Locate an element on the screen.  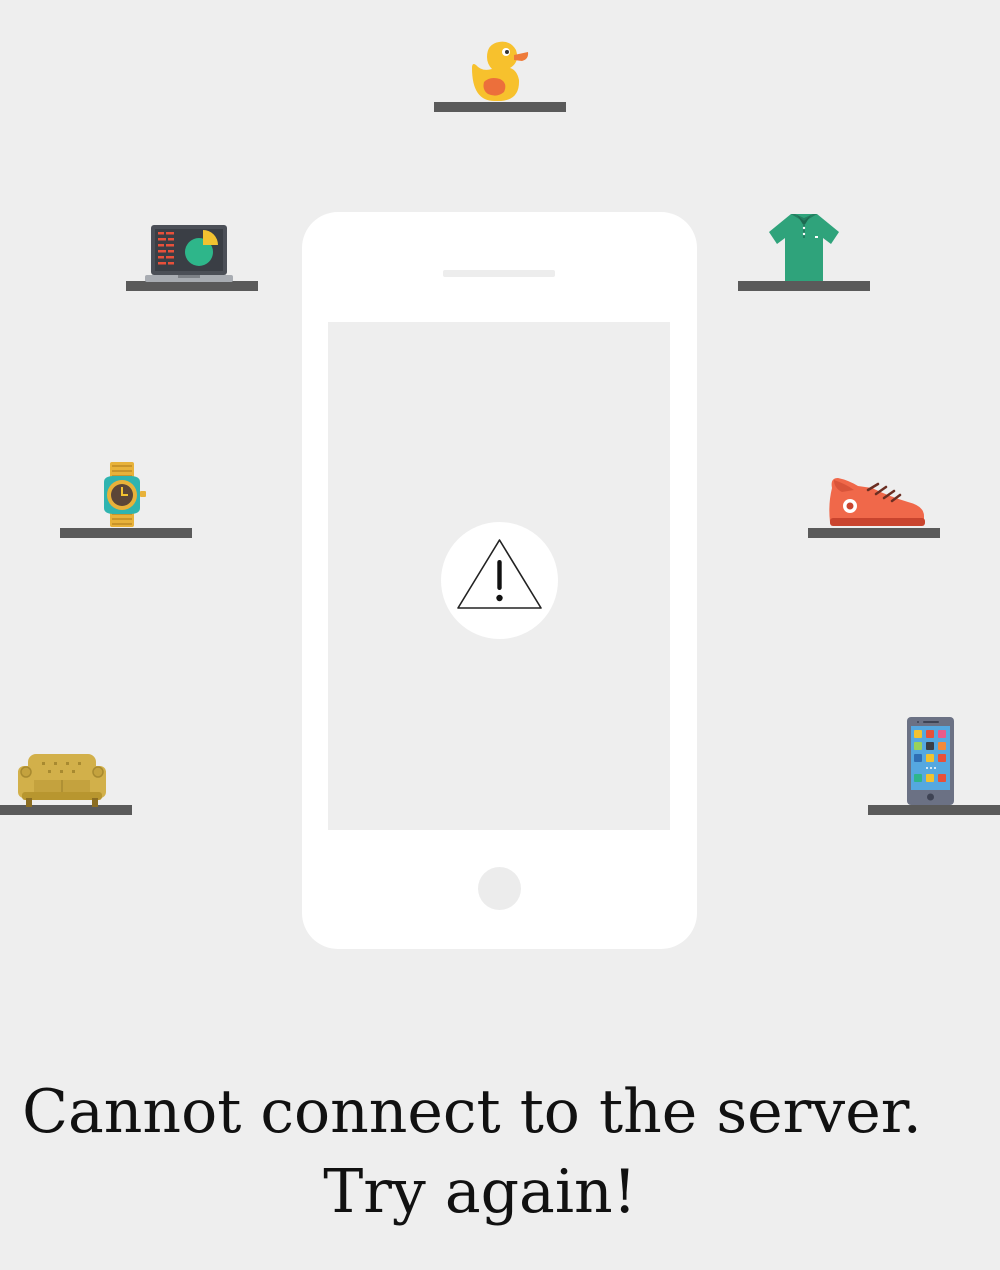
shelf-shoe is located at coordinates (874, 533).